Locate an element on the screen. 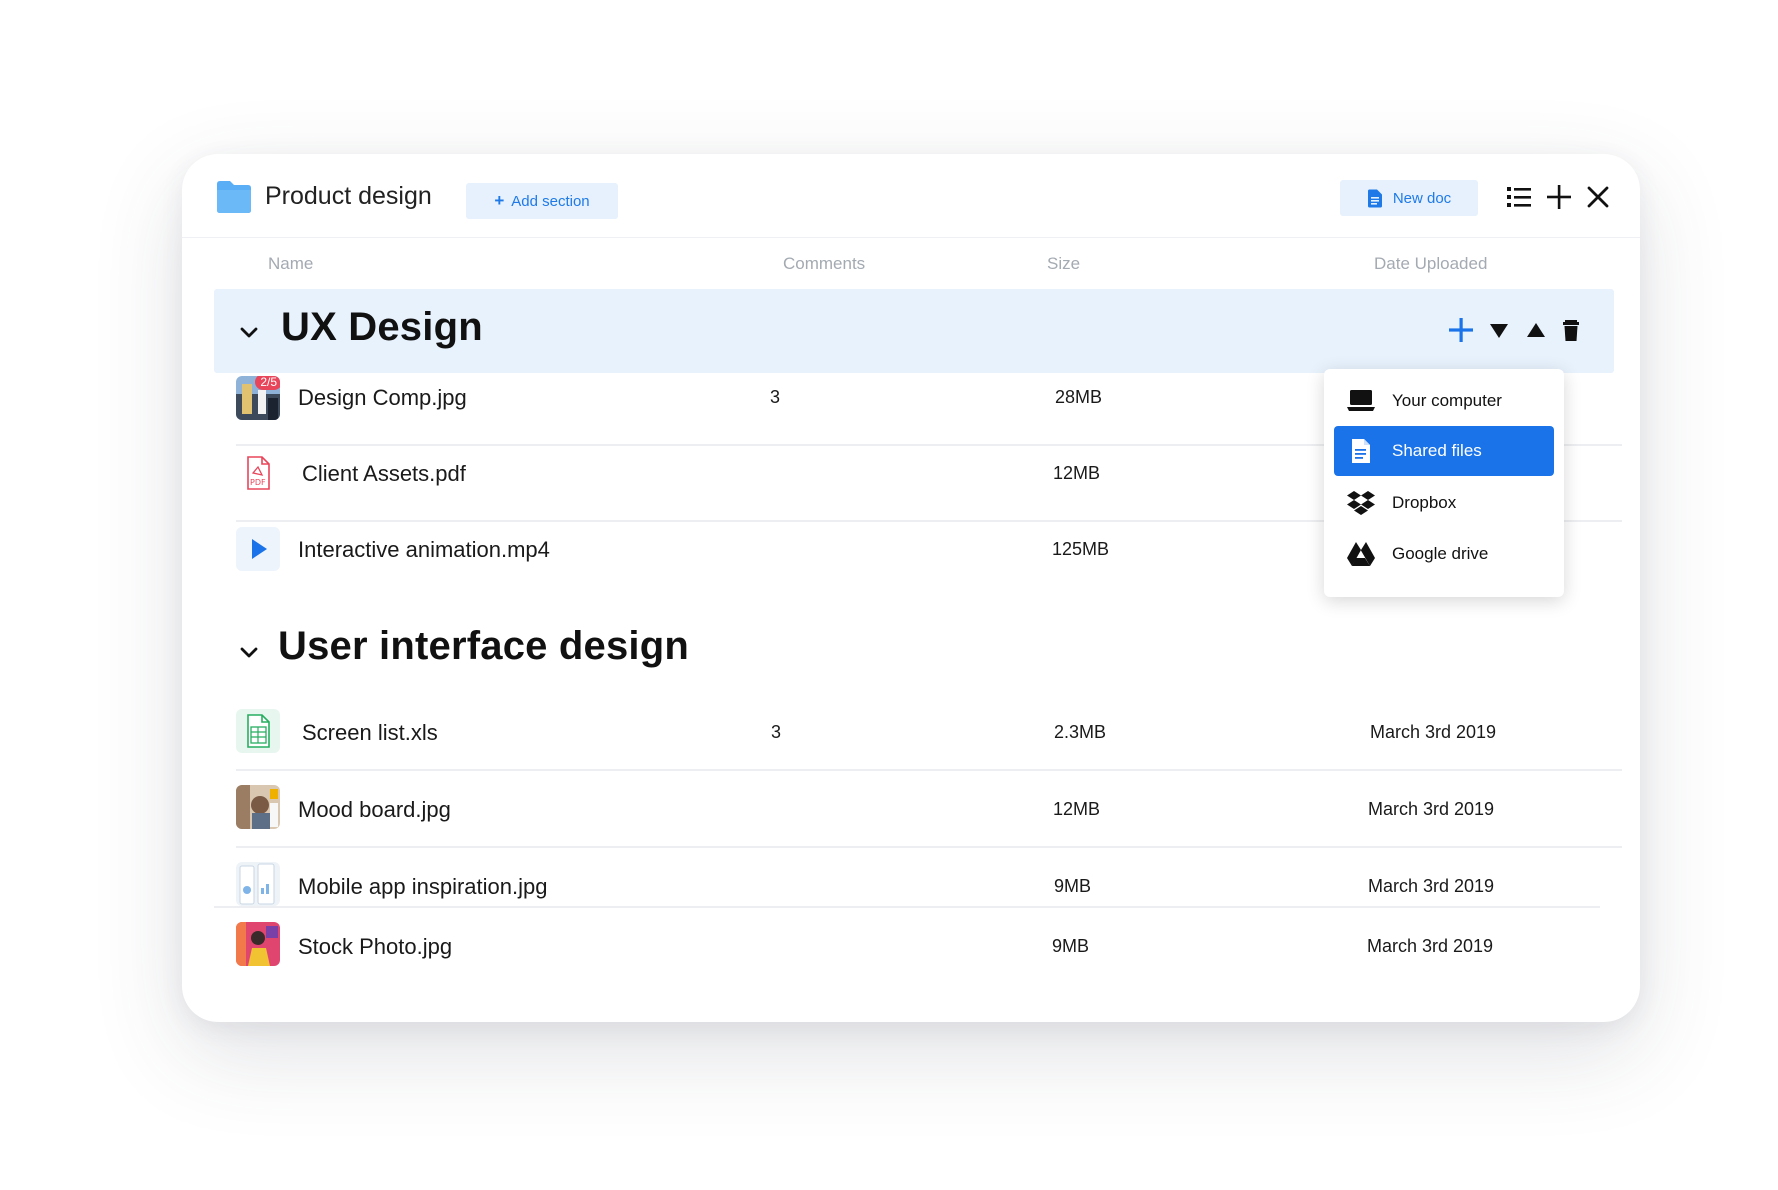 The image size is (1778, 1190). menu-item-label: Dropbox is located at coordinates (1424, 502).